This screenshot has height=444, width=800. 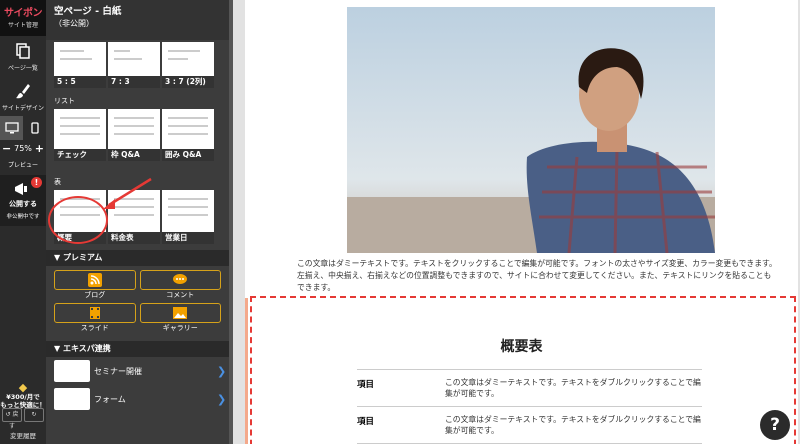 I want to click on help-button: ?, so click(x=775, y=425).